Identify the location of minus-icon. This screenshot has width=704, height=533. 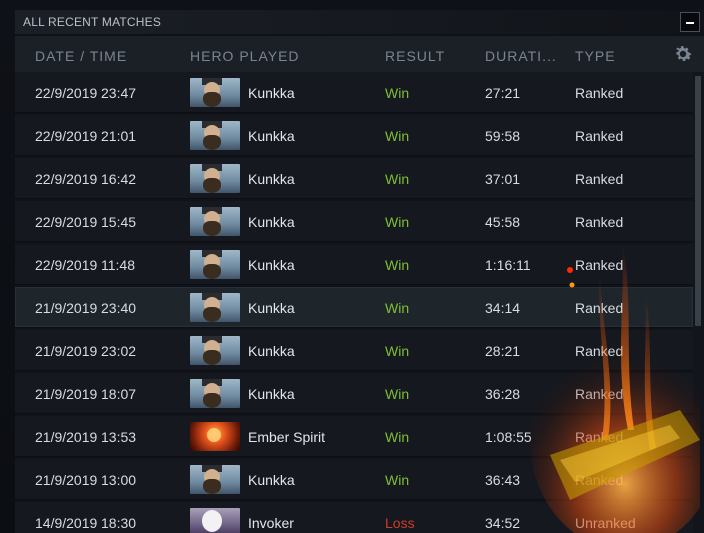
(690, 23).